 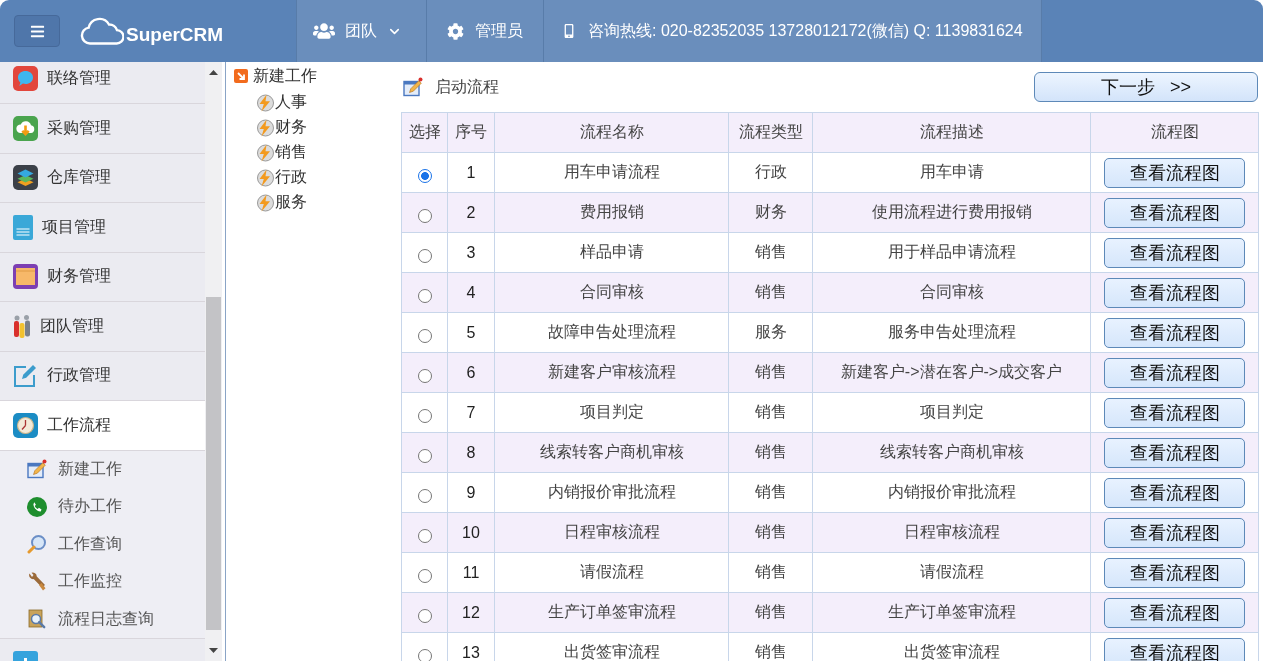 I want to click on clock-icon, so click(x=25, y=425).